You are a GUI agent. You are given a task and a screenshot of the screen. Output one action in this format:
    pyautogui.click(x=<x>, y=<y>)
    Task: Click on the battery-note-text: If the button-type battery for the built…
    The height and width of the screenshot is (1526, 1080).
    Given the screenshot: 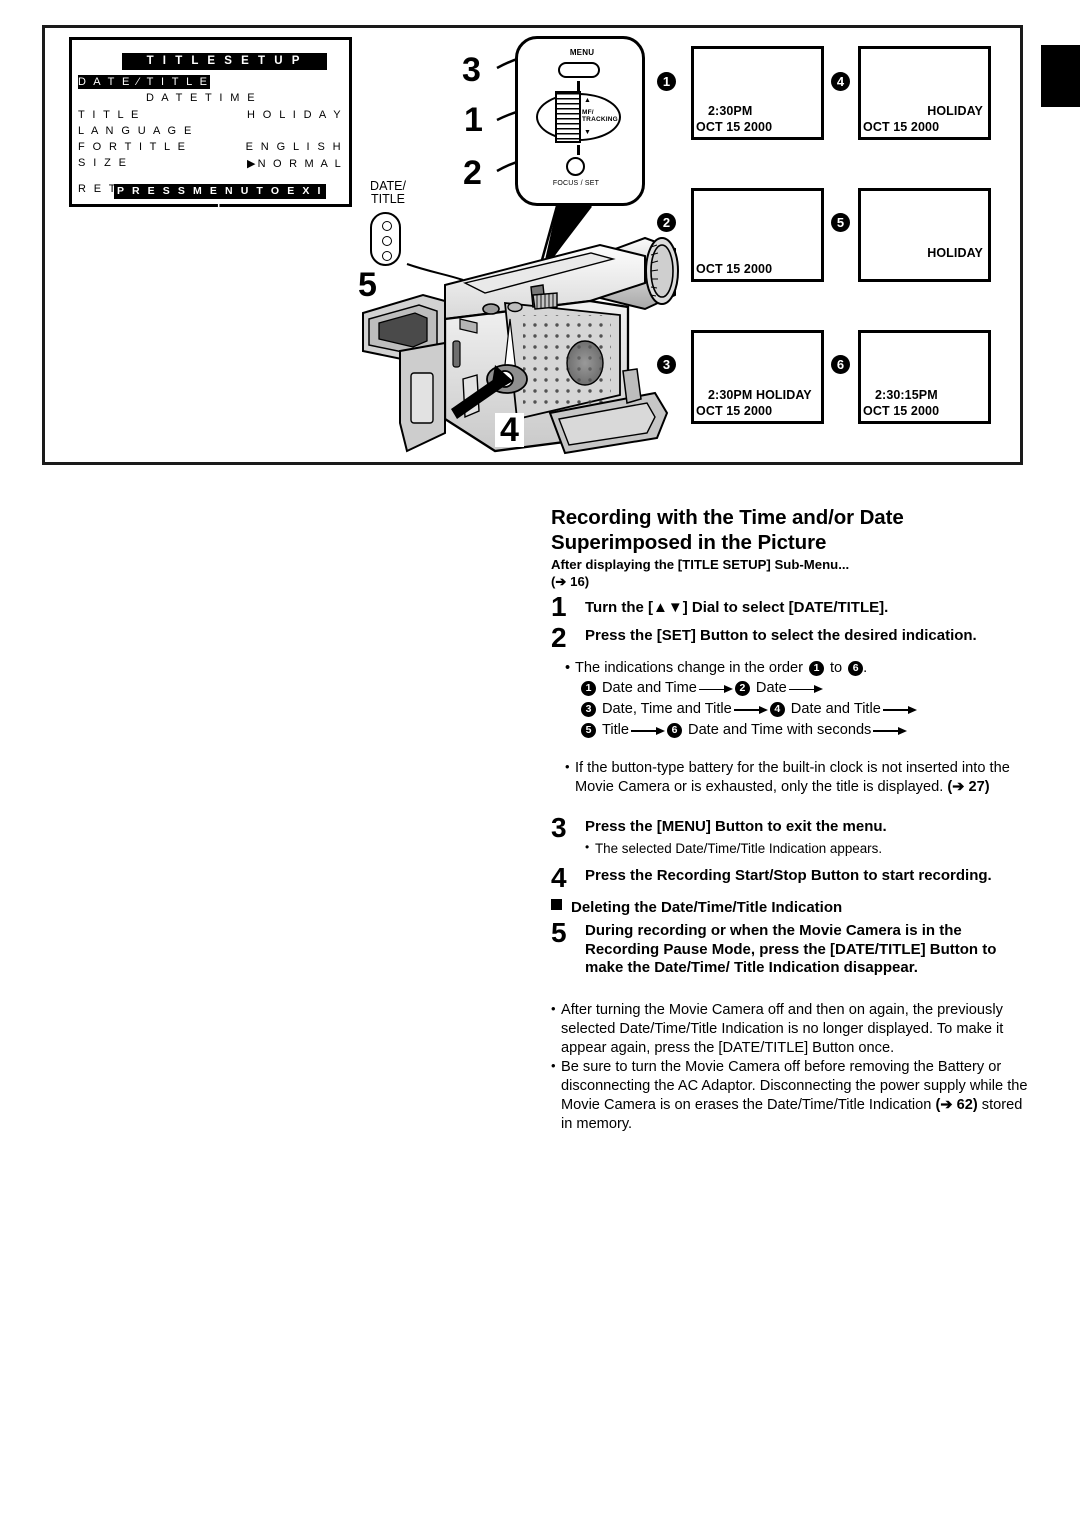 What is the action you would take?
    pyautogui.click(x=792, y=777)
    